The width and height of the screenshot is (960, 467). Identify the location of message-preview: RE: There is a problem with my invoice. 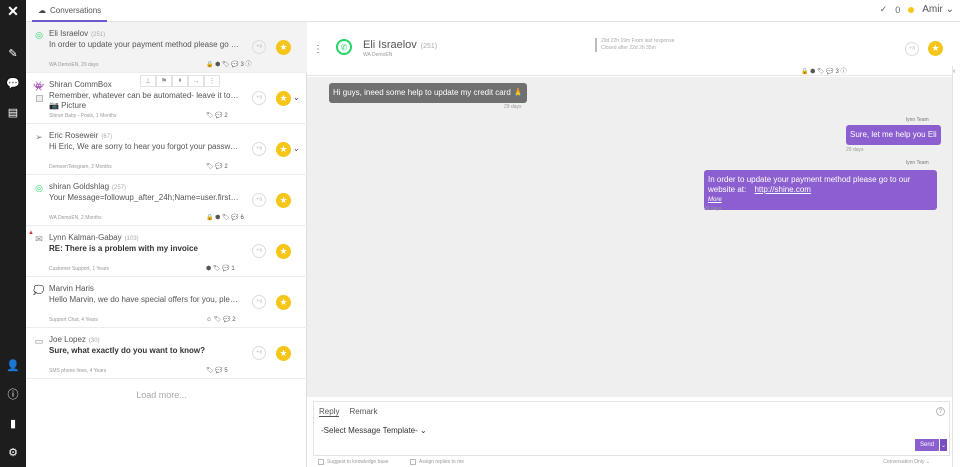
(123, 248).